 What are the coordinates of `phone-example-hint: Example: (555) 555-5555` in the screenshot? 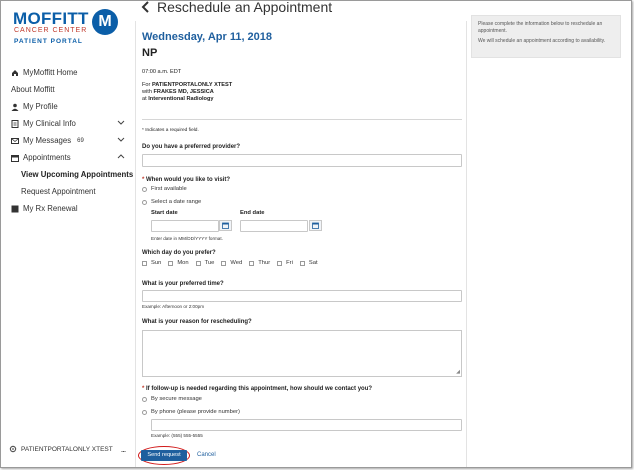 It's located at (177, 435).